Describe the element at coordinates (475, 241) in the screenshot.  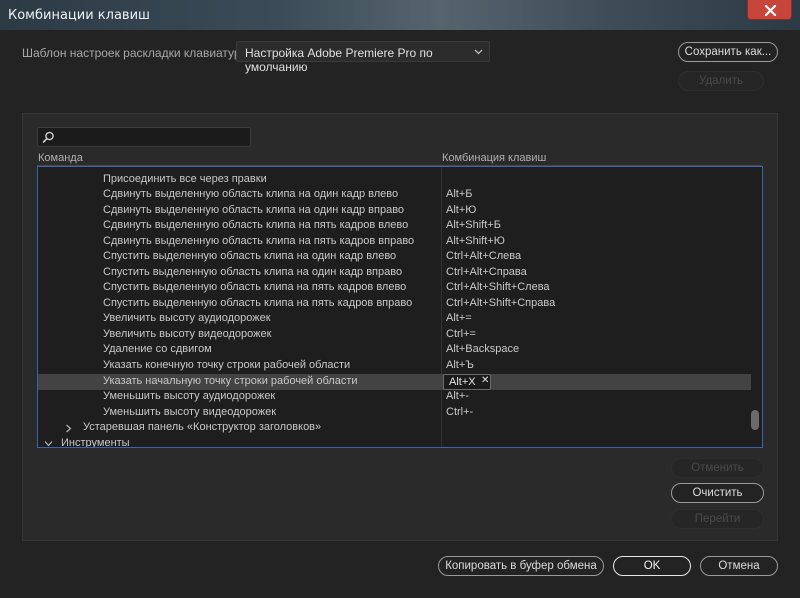
I see `shortcut-label: Alt+Shift+Ю` at that location.